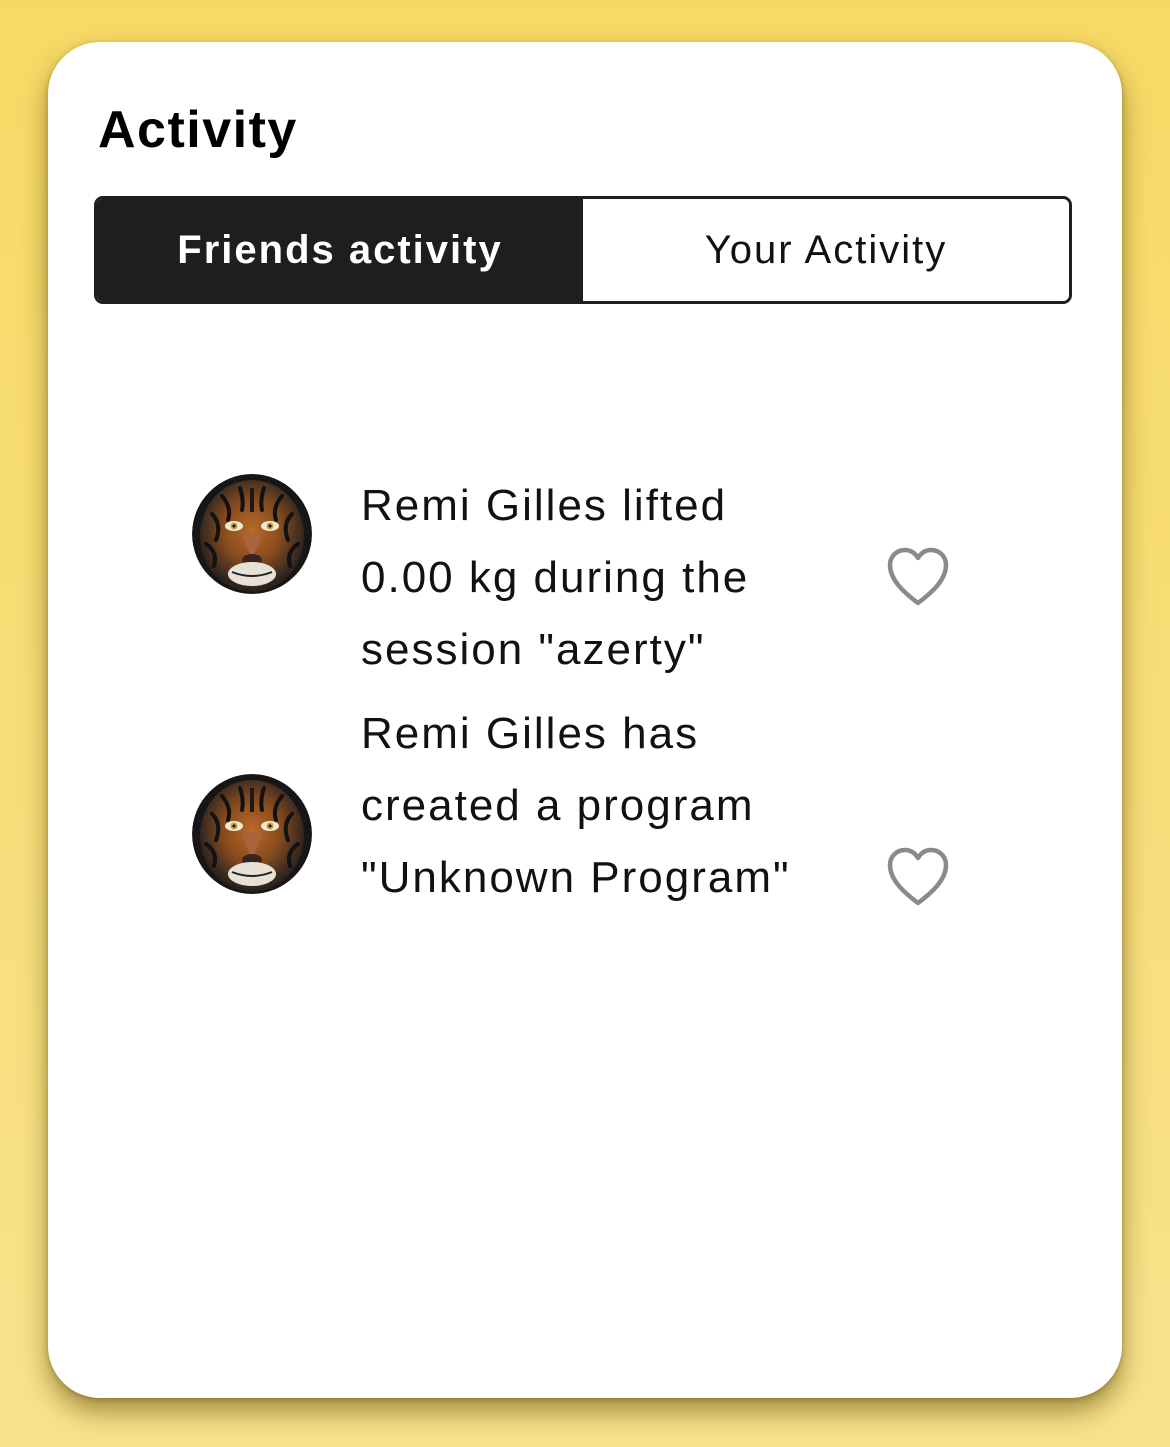 This screenshot has height=1447, width=1170. I want to click on activity-tabs: Friends activity Your Activity, so click(583, 250).